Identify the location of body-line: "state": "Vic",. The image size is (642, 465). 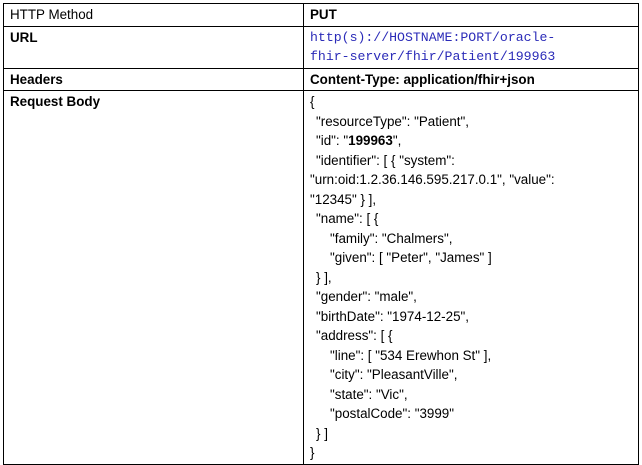
(369, 394).